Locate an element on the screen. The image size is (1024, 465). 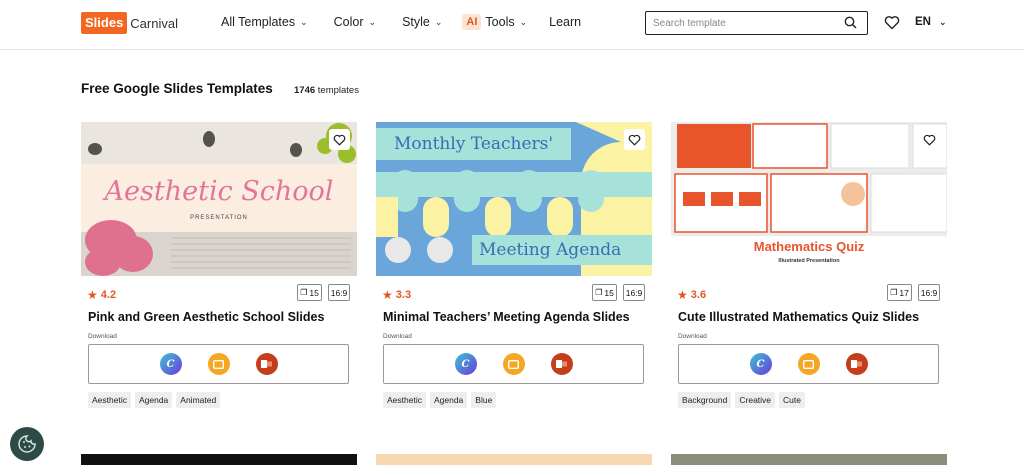
rating: ★ 3.6 is located at coordinates (691, 295).